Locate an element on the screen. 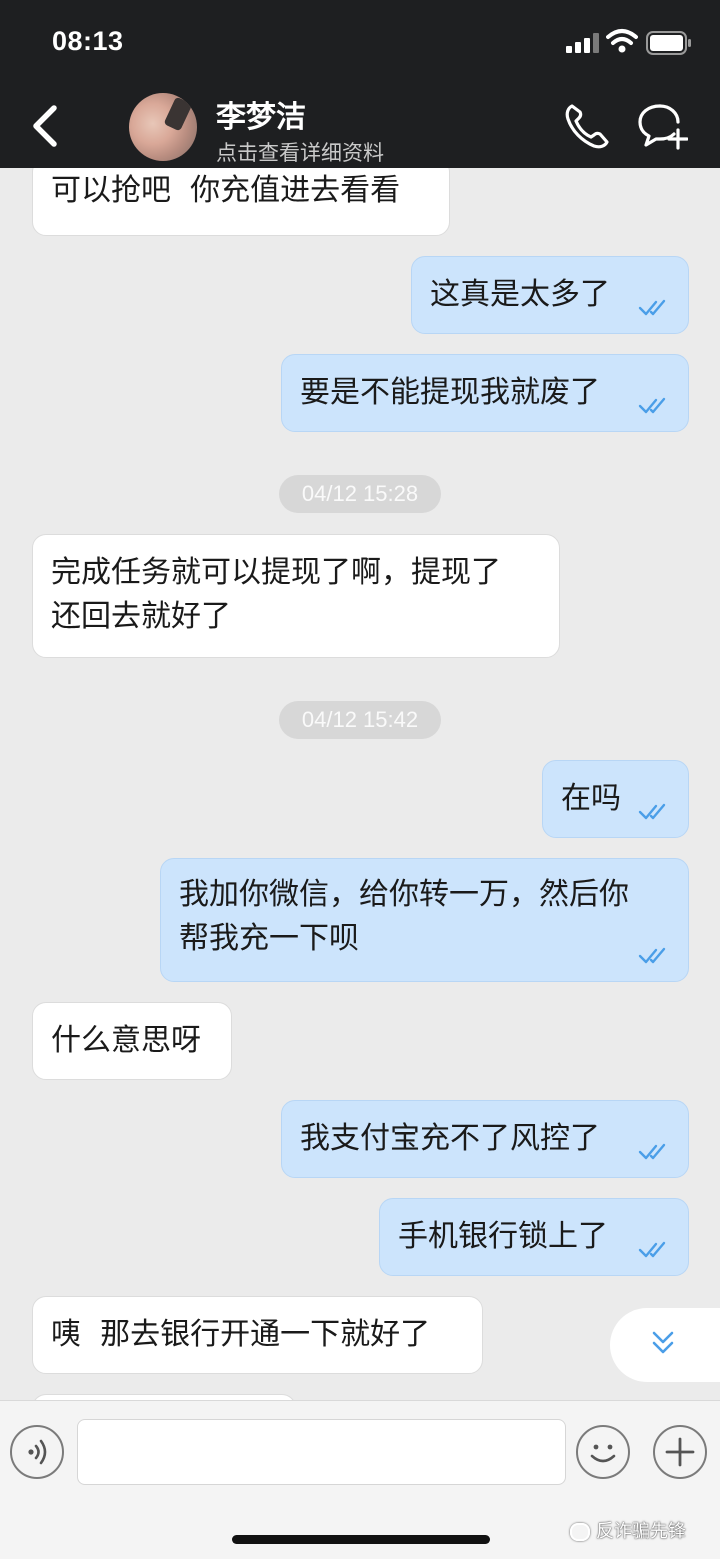  message-text: 什么意思呀 is located at coordinates (126, 1040).